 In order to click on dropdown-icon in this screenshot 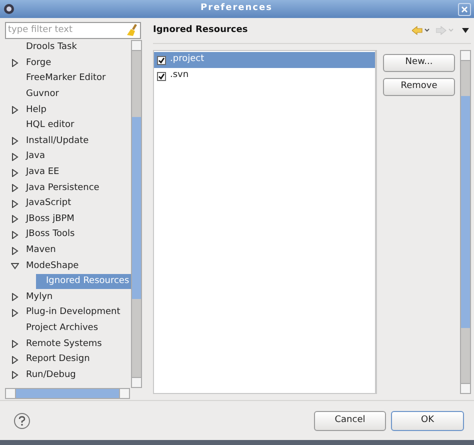, I will do `click(465, 30)`.